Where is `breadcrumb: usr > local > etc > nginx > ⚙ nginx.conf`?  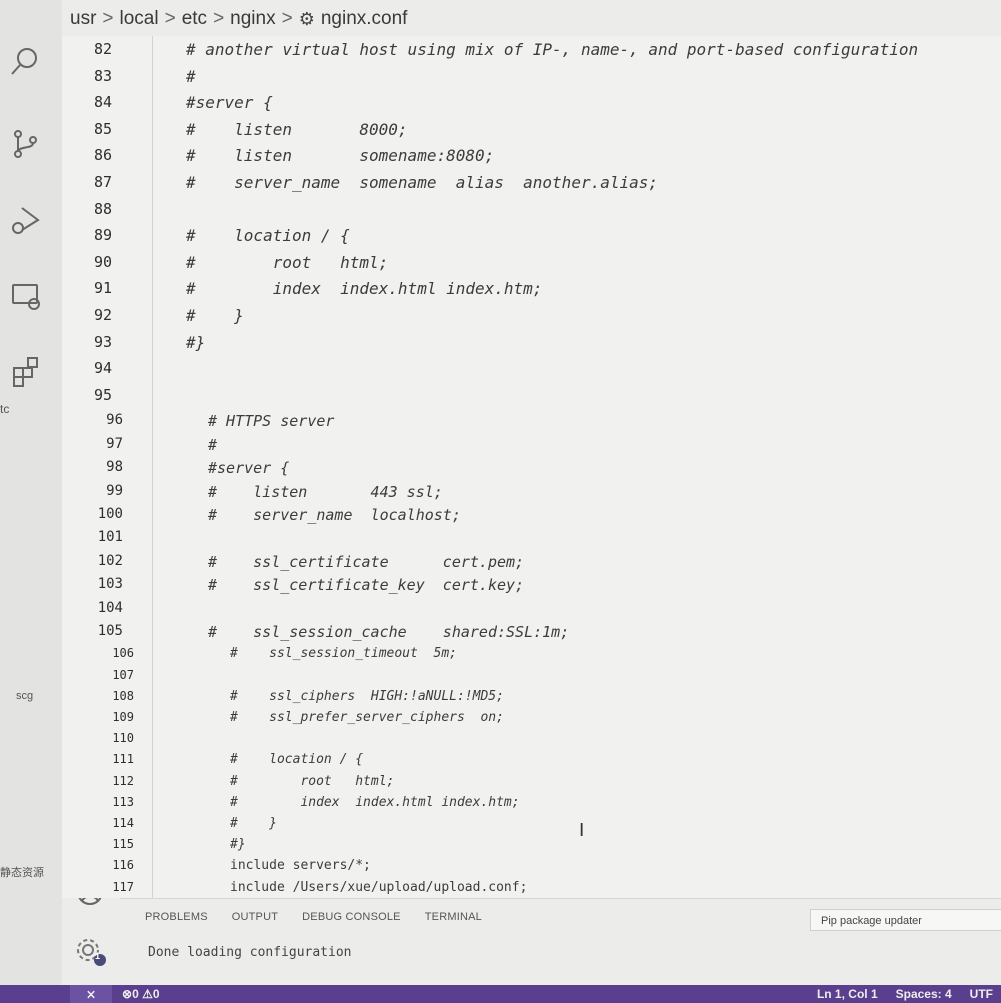 breadcrumb: usr > local > etc > nginx > ⚙ nginx.conf is located at coordinates (238, 19).